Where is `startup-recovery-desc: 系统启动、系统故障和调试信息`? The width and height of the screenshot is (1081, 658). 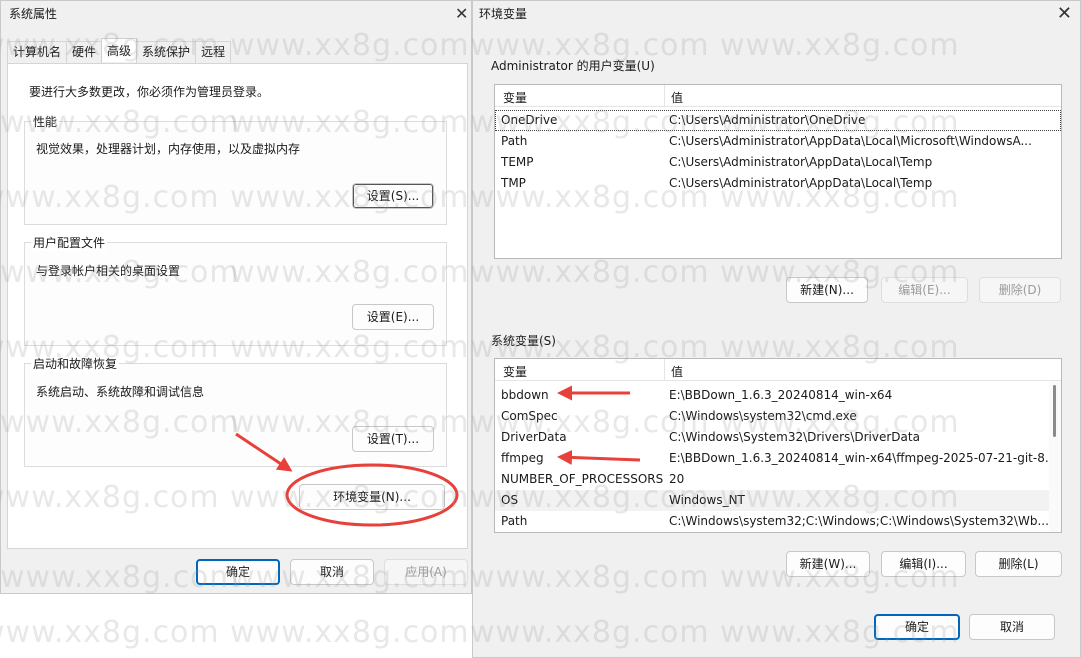 startup-recovery-desc: 系统启动、系统故障和调试信息 is located at coordinates (120, 392).